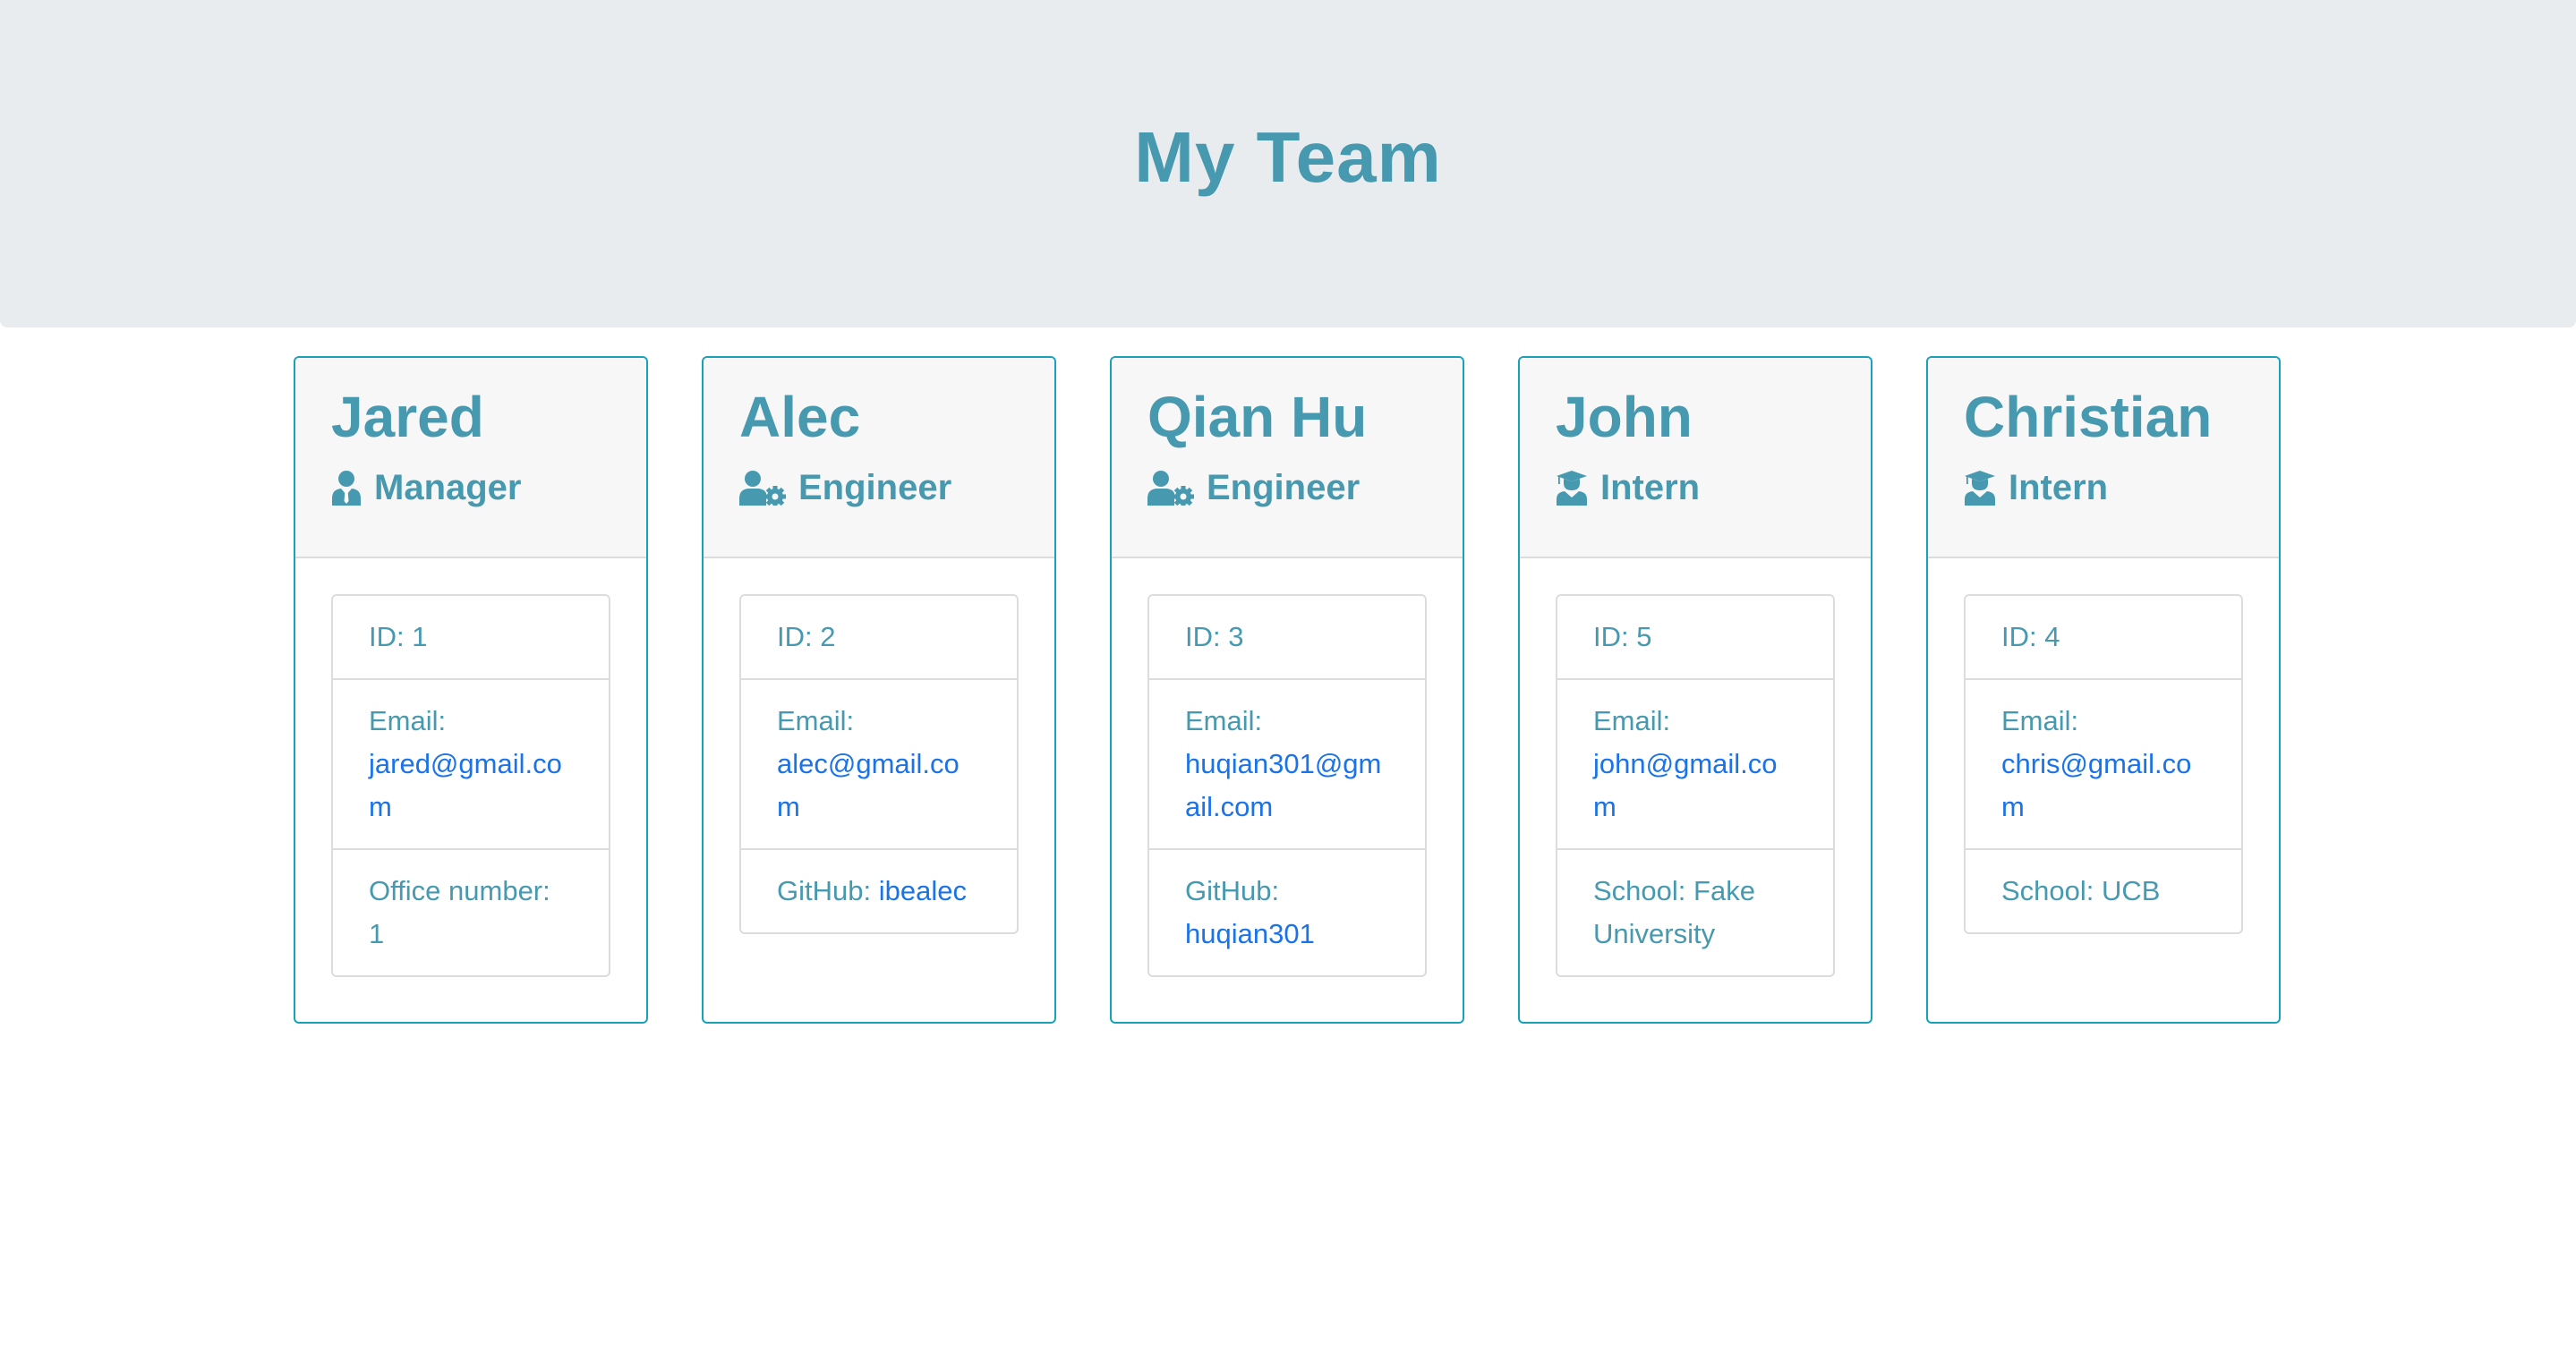 The height and width of the screenshot is (1369, 2576). What do you see at coordinates (471, 638) in the screenshot?
I see `id-item: ID: 1` at bounding box center [471, 638].